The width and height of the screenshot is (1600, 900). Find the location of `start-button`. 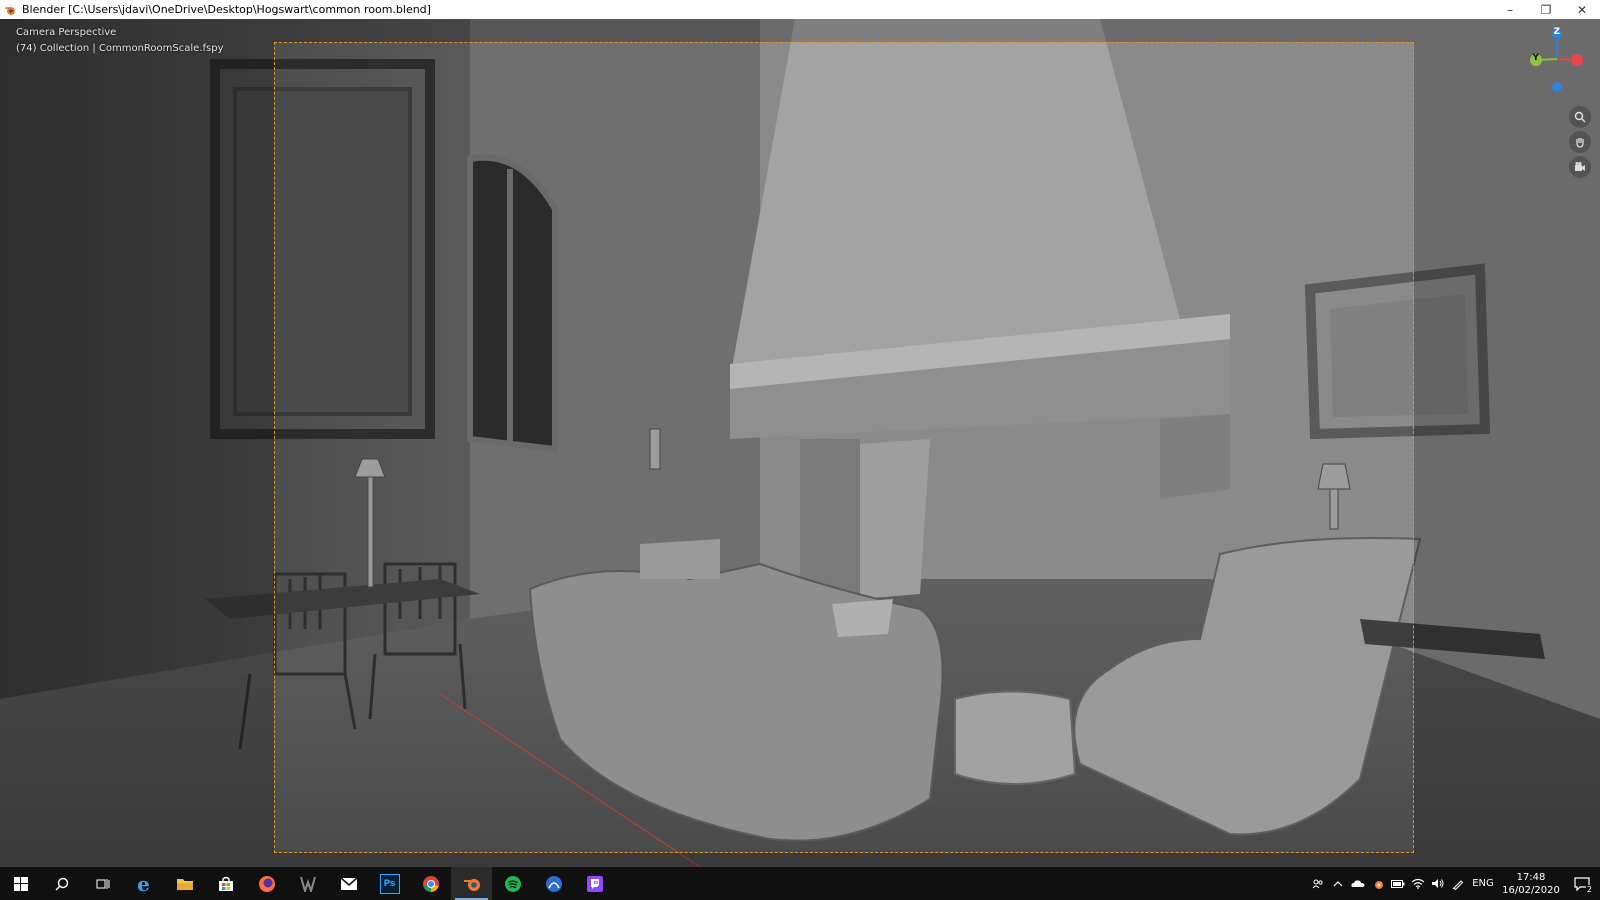

start-button is located at coordinates (20, 883).